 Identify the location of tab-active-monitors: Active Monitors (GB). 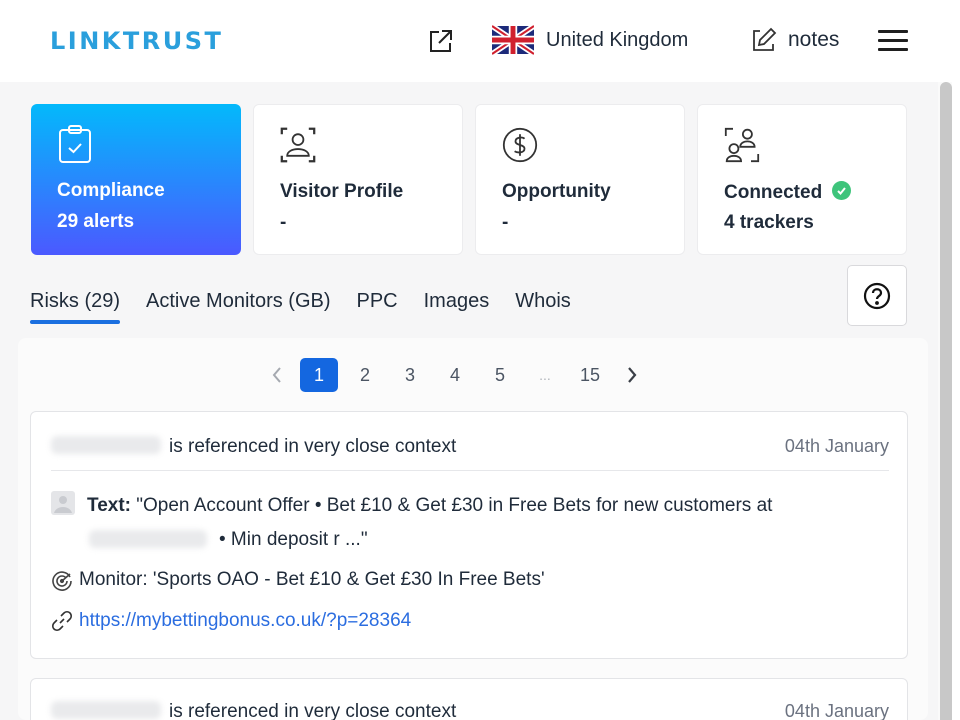
(238, 306).